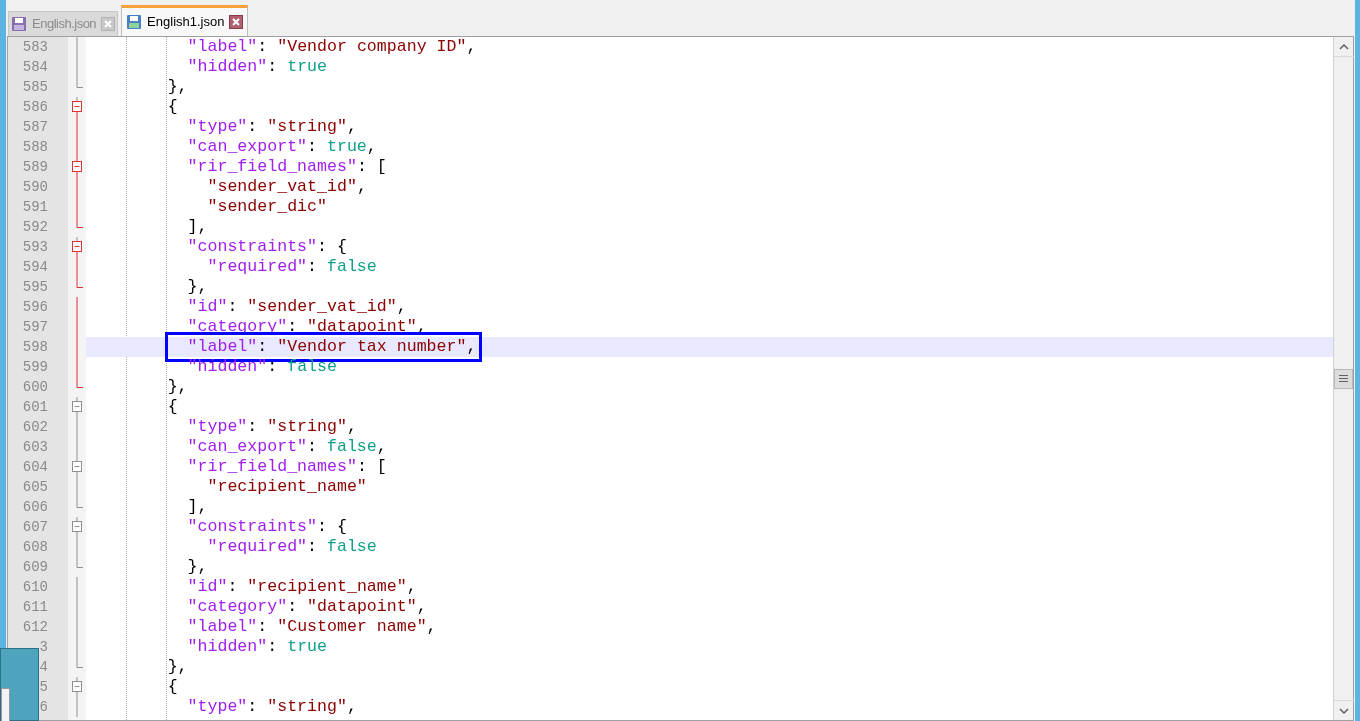 Image resolution: width=1360 pixels, height=721 pixels. I want to click on file-tab: English1.json, so click(185, 20).